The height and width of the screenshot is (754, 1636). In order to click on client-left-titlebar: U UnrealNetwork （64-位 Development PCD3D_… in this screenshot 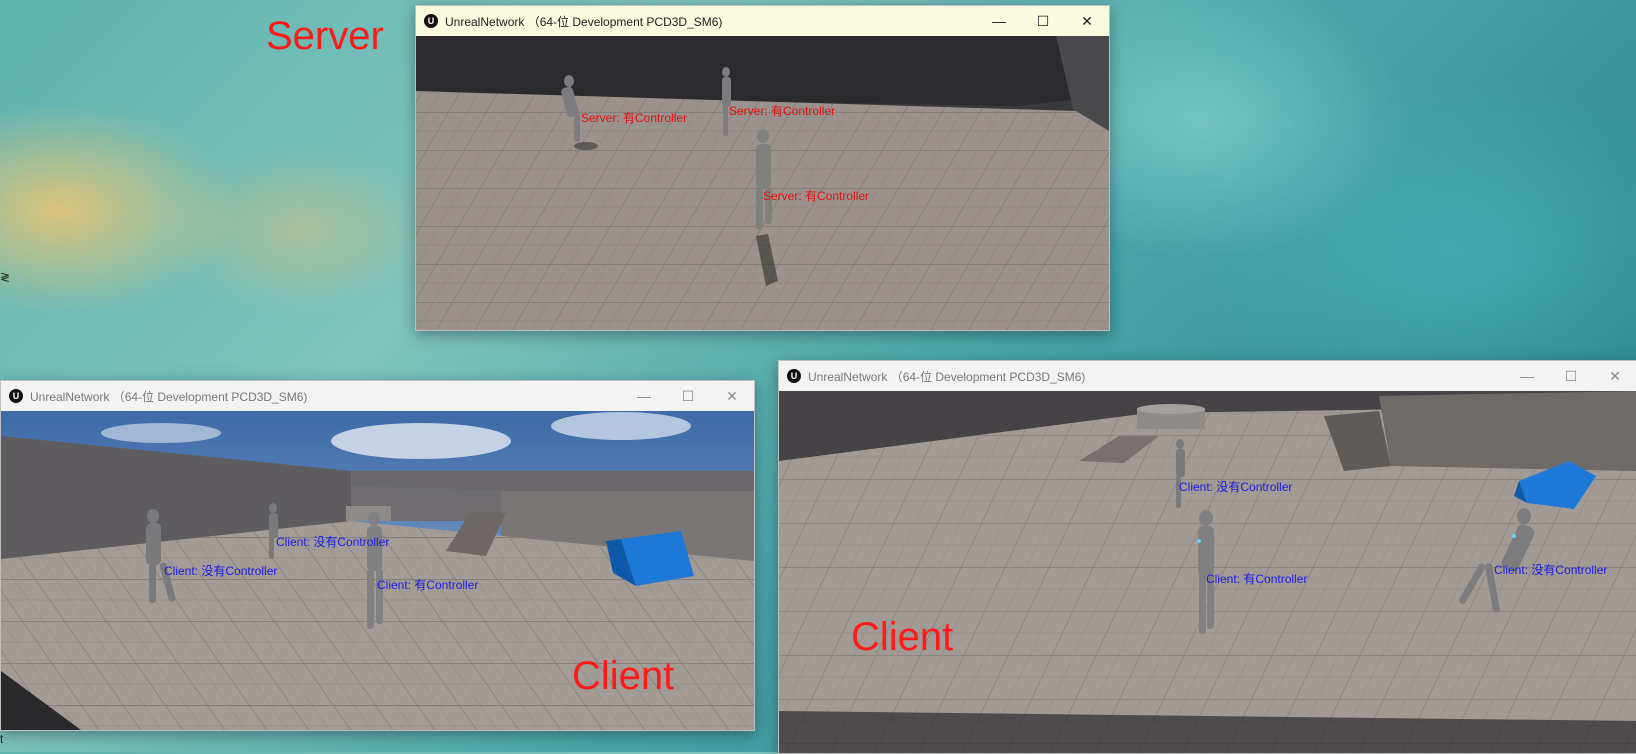, I will do `click(377, 396)`.